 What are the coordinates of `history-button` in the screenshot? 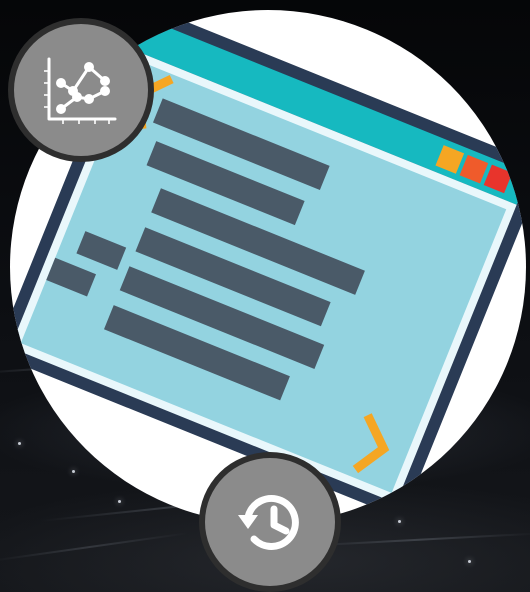 It's located at (270, 522).